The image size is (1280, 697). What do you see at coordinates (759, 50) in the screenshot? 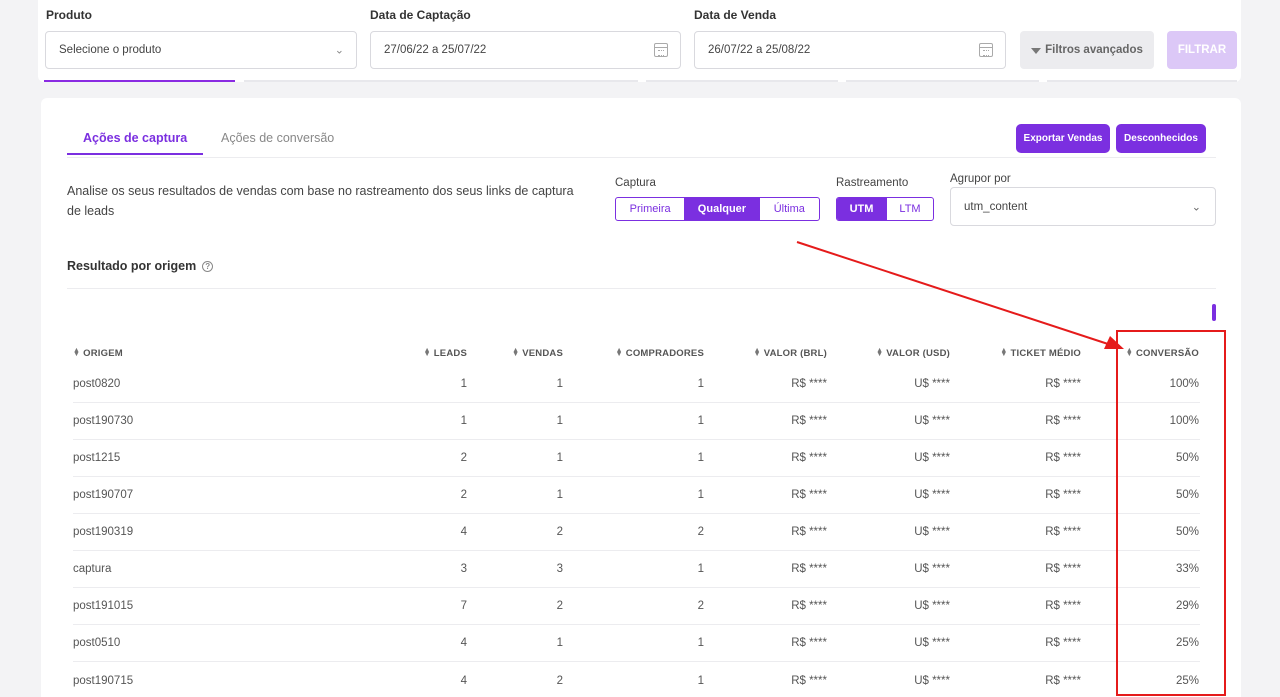
I see `venda-value: 26/07/22 a 25/08/22` at bounding box center [759, 50].